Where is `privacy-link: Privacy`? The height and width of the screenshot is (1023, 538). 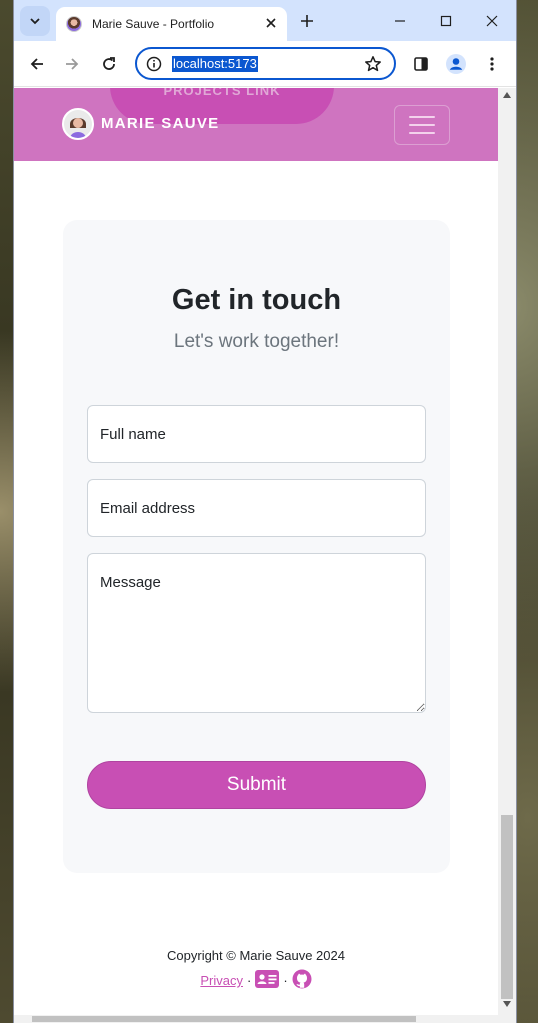 privacy-link: Privacy is located at coordinates (221, 980).